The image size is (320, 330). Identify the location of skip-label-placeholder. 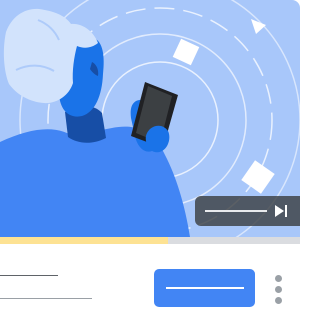
(236, 211).